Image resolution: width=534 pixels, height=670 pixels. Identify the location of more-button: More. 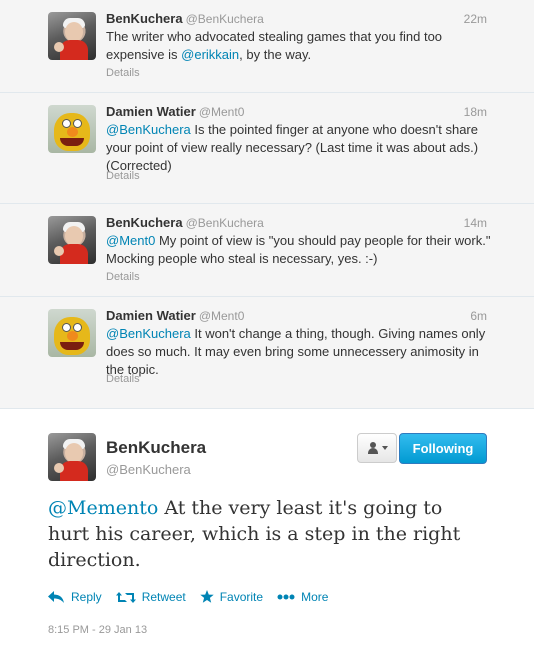
(302, 597).